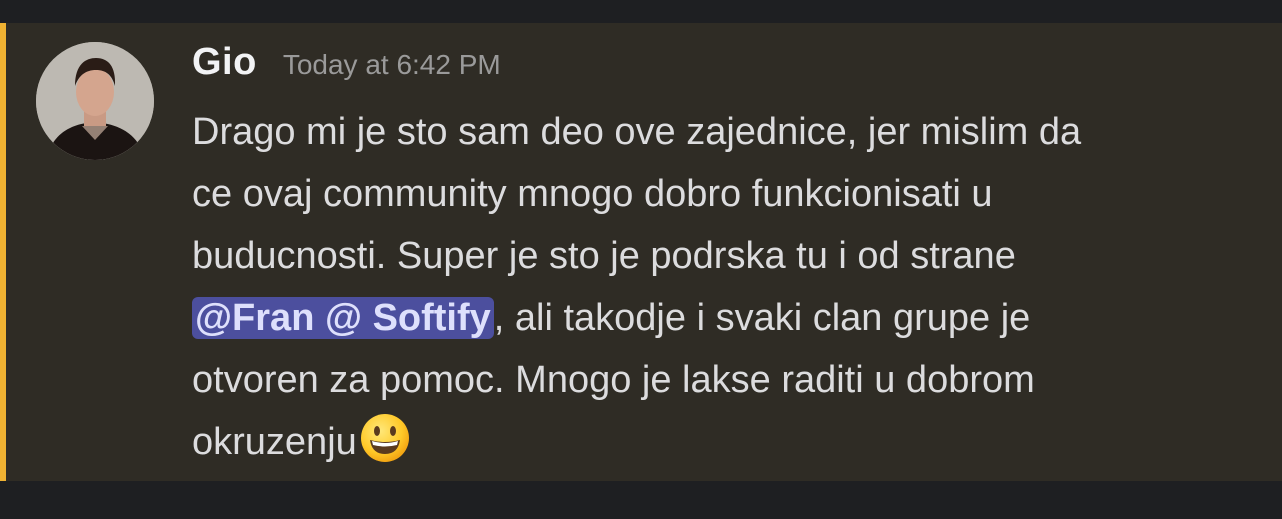 This screenshot has height=519, width=1282. I want to click on user-mention: @Fran @ Softify, so click(343, 318).